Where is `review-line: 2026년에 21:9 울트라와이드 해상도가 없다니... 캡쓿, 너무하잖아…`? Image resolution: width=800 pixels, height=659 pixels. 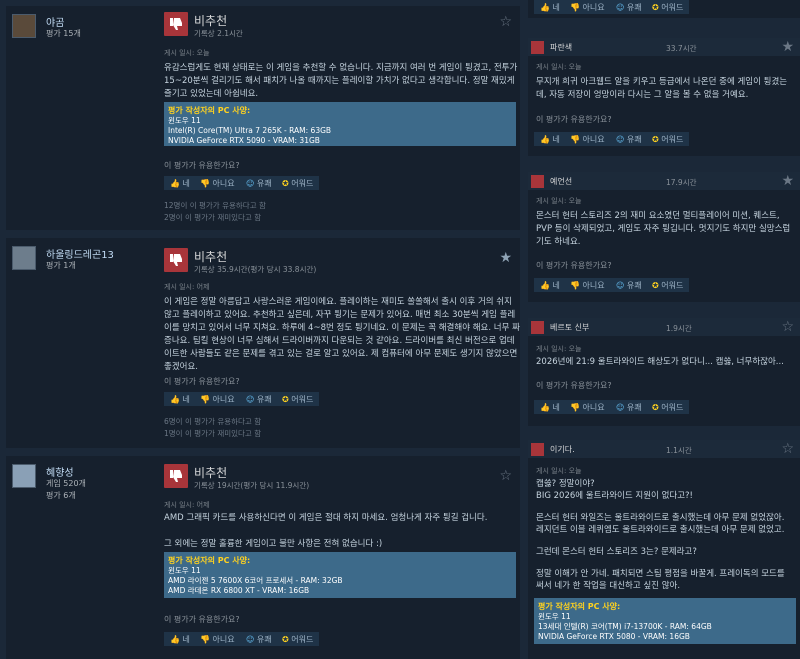 review-line: 2026년에 21:9 울트라와이드 해상도가 없다니... 캡쓿, 너무하잖아… is located at coordinates (660, 362).